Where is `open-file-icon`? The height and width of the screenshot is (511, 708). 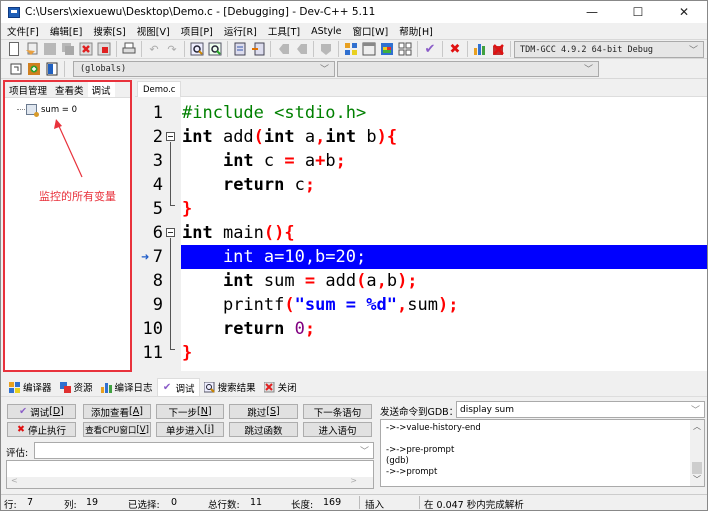
open-file-icon is located at coordinates (32, 49).